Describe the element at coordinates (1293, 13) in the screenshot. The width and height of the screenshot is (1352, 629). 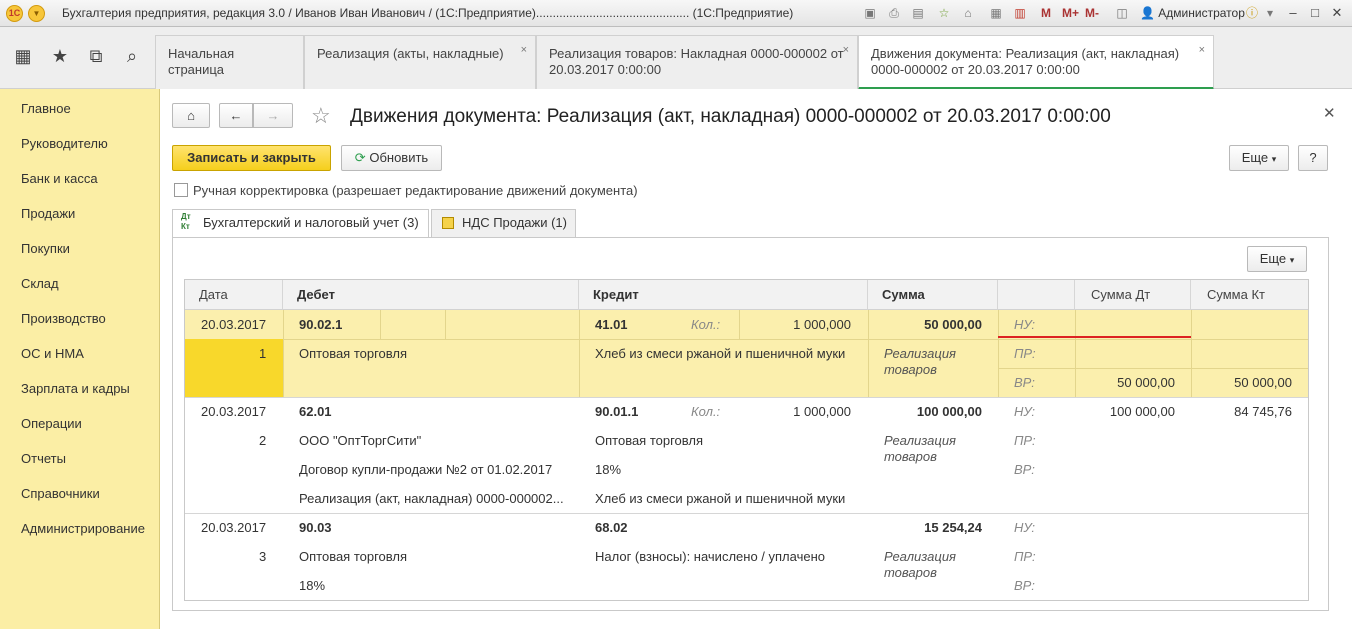
I see `minimize-icon: –` at that location.